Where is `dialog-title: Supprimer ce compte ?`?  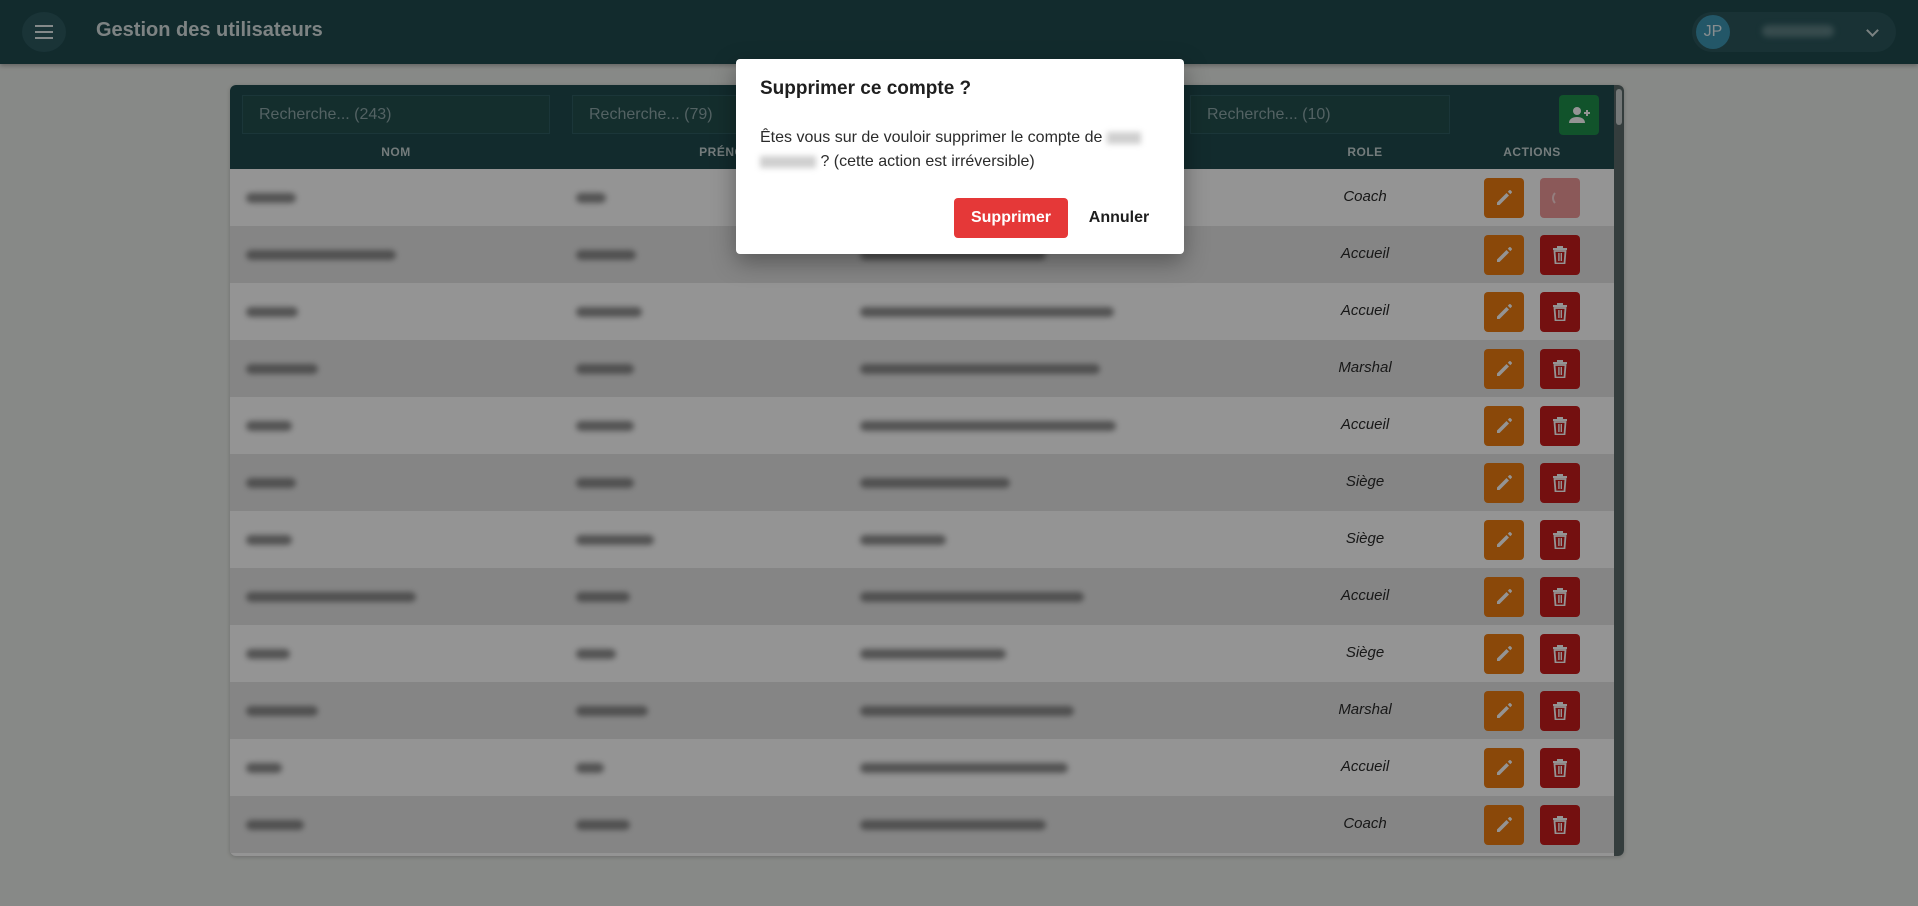
dialog-title: Supprimer ce compte ? is located at coordinates (866, 88).